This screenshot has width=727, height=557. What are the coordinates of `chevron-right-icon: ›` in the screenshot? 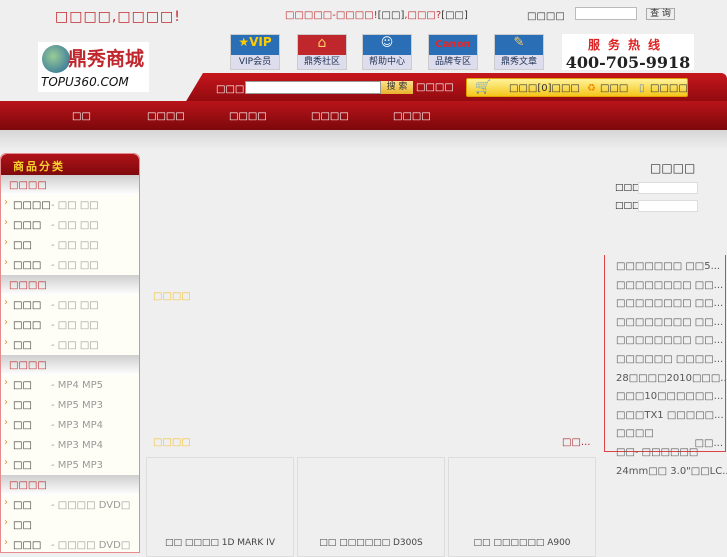 It's located at (6, 242).